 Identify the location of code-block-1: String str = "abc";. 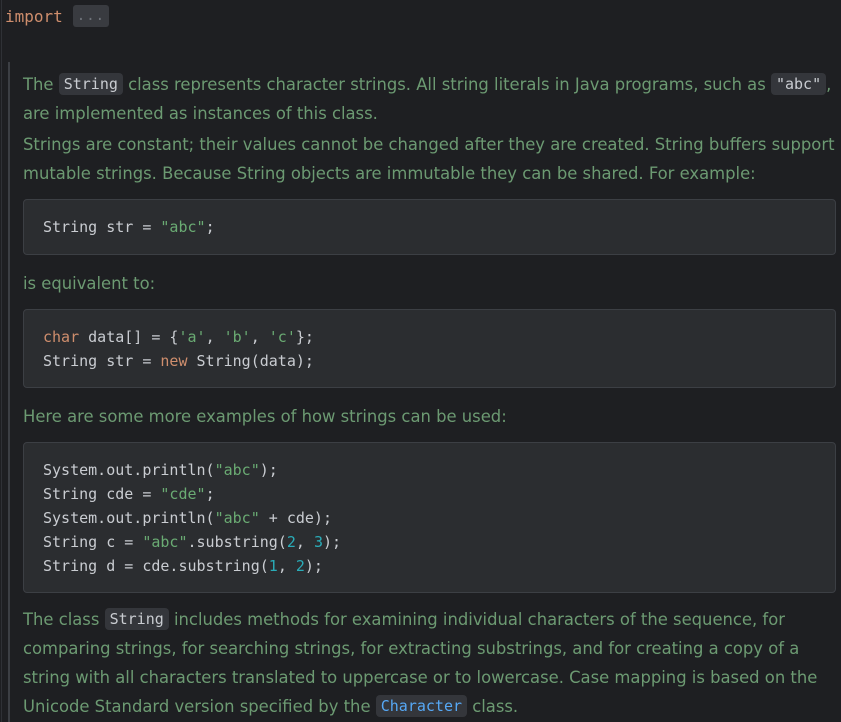
(429, 227).